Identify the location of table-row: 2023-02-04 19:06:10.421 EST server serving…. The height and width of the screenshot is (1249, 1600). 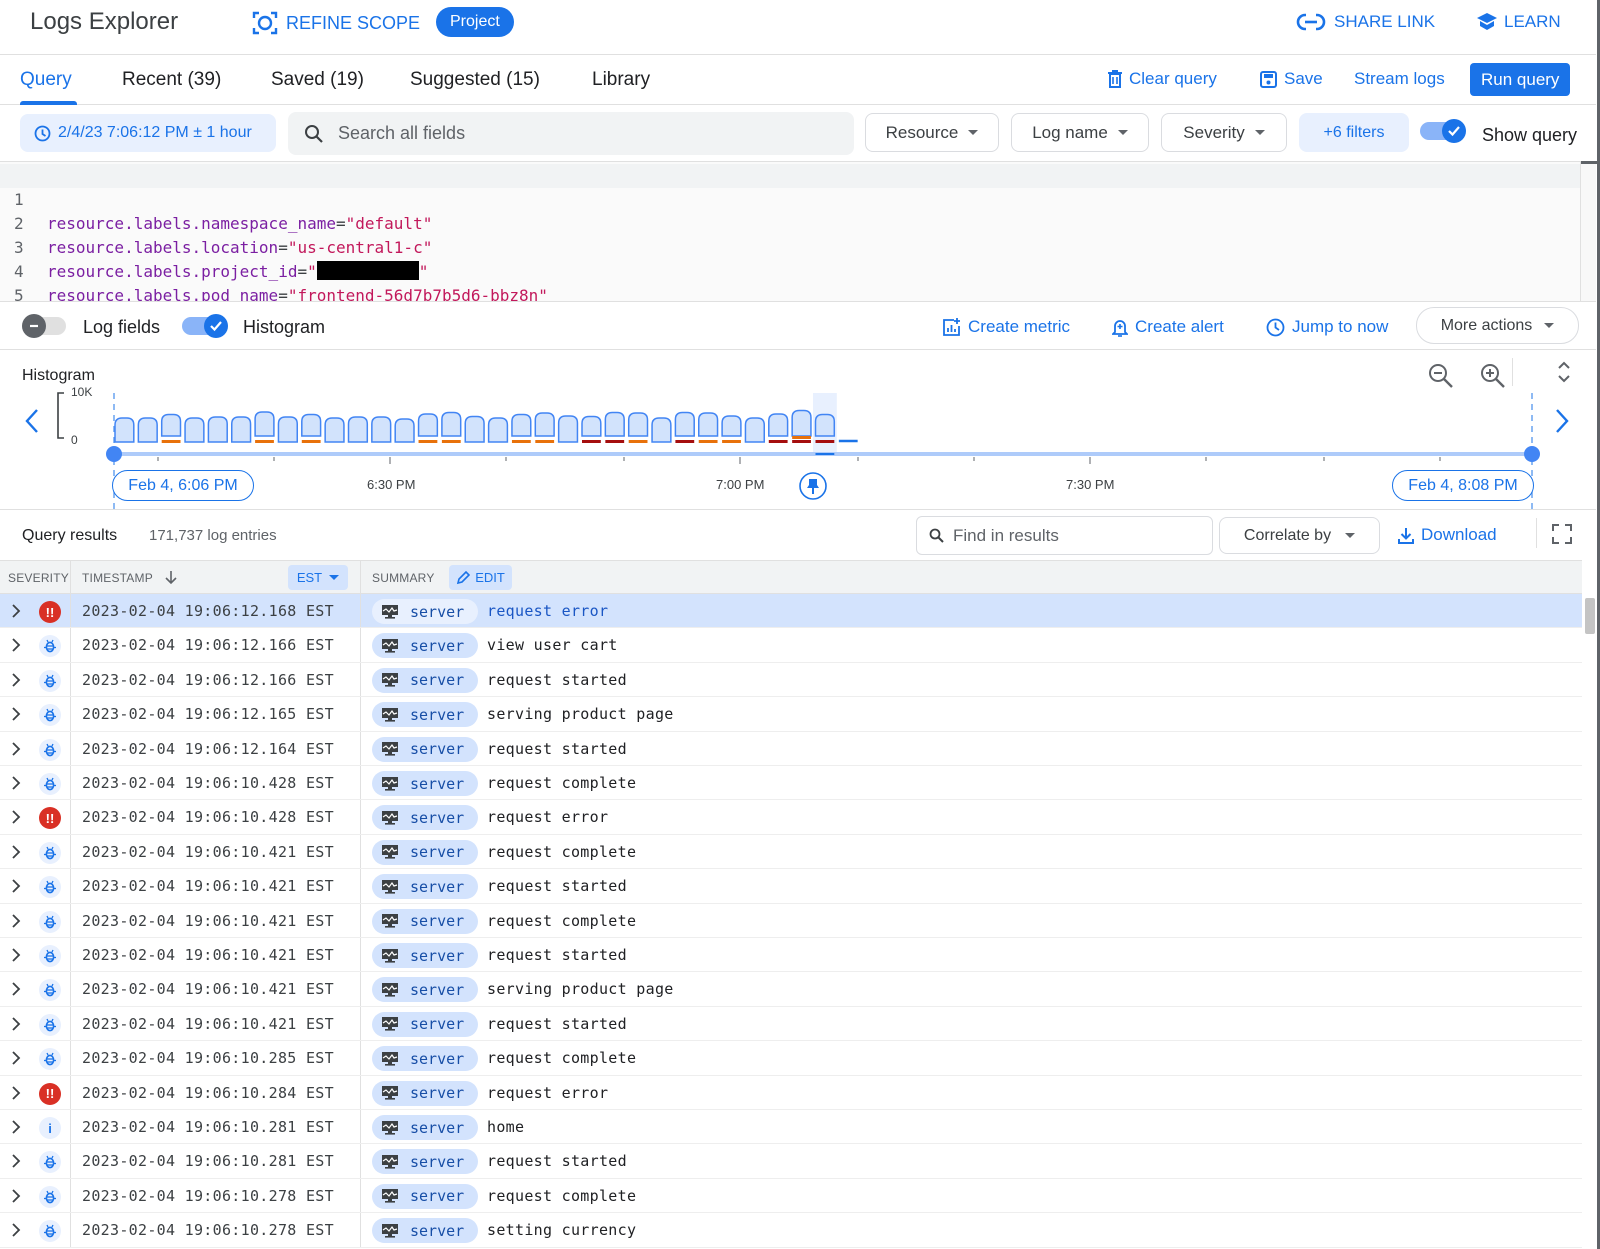
(791, 989).